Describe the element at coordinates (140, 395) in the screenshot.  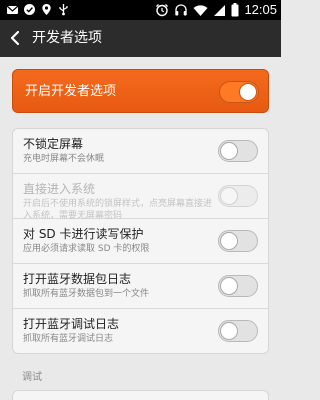
I see `debug-settings-card` at that location.